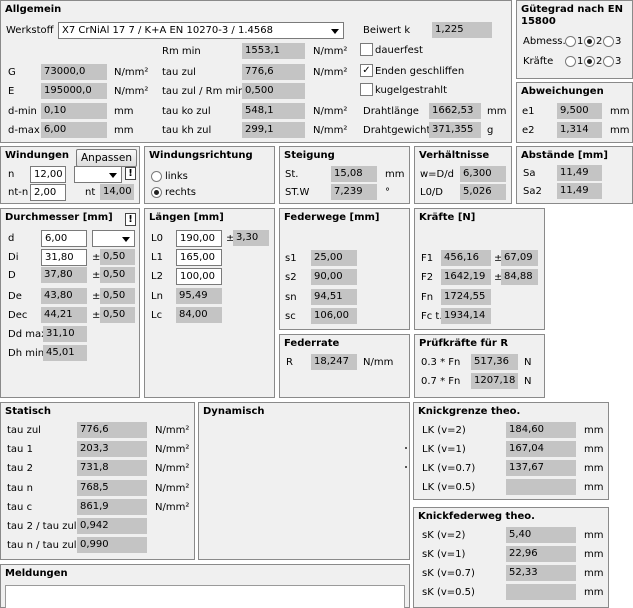 The height and width of the screenshot is (608, 633). I want to click on E-value: 195000,0, so click(74, 91).